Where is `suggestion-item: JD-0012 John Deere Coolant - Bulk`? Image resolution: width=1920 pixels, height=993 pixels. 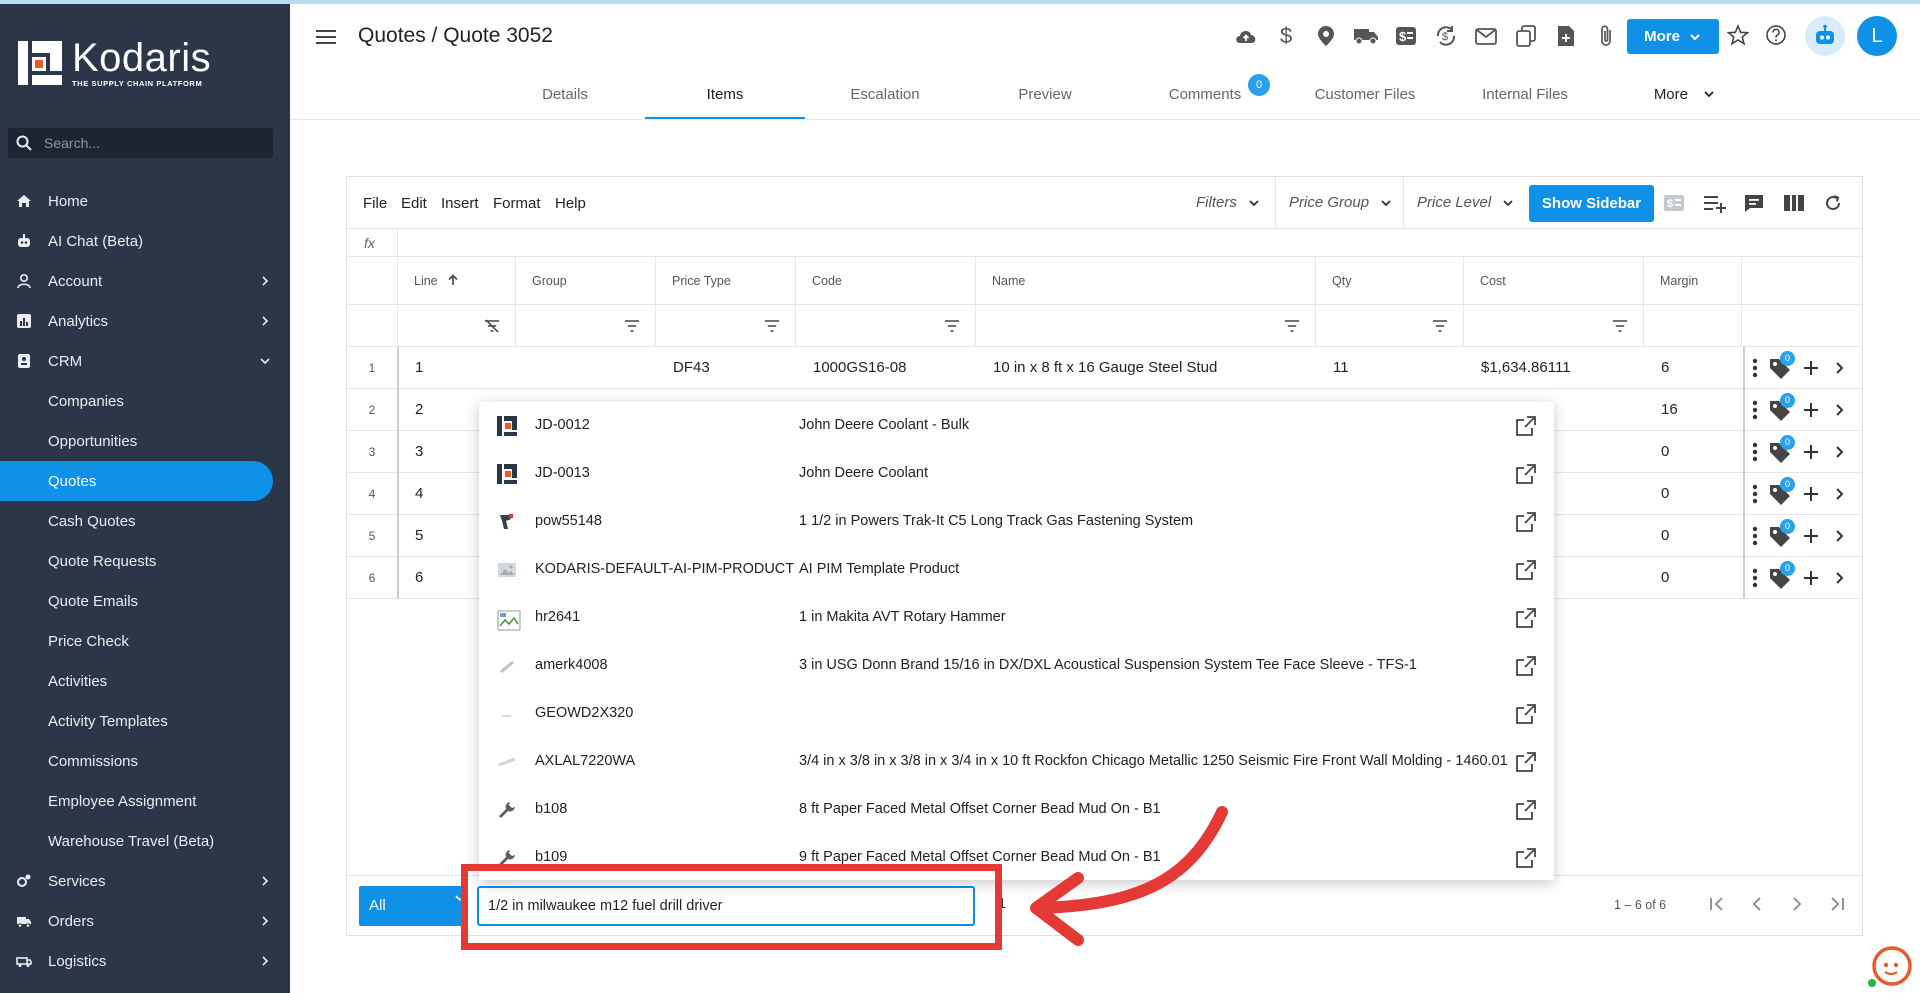
suggestion-item: JD-0012 John Deere Coolant - Bulk is located at coordinates (1016, 426).